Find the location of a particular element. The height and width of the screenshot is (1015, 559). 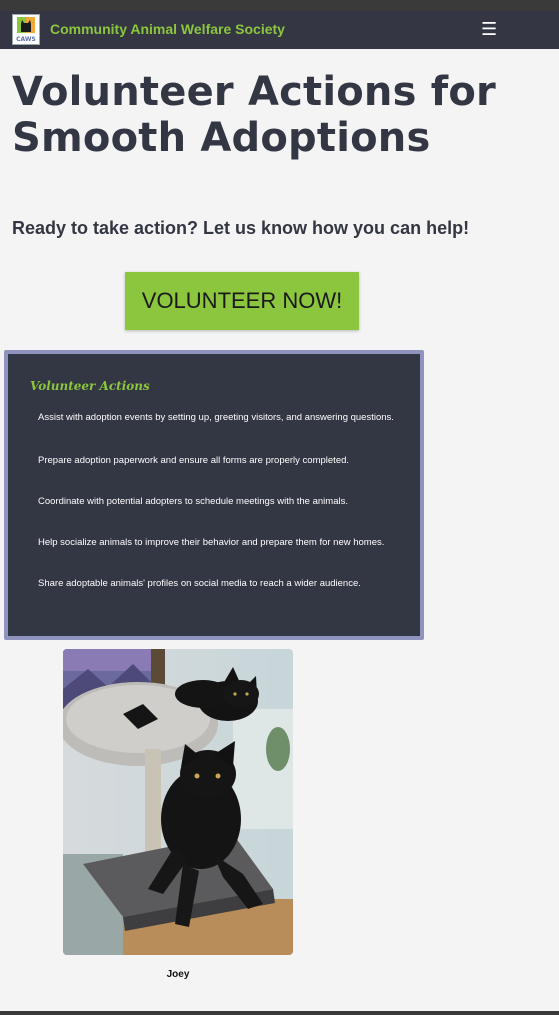

browser-top-strip is located at coordinates (279, 5).